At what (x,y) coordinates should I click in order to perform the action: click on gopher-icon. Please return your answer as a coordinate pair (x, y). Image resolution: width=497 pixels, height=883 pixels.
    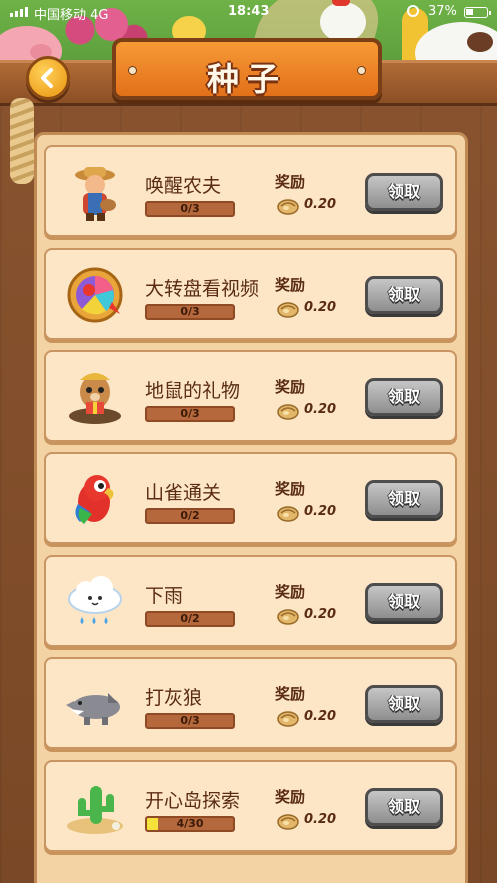
    Looking at the image, I should click on (95, 397).